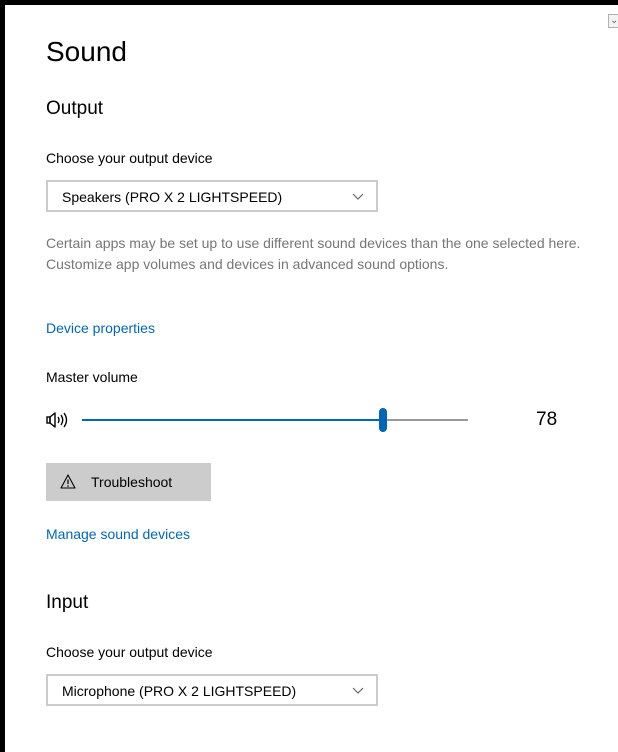  I want to click on window-top-border, so click(309, 2).